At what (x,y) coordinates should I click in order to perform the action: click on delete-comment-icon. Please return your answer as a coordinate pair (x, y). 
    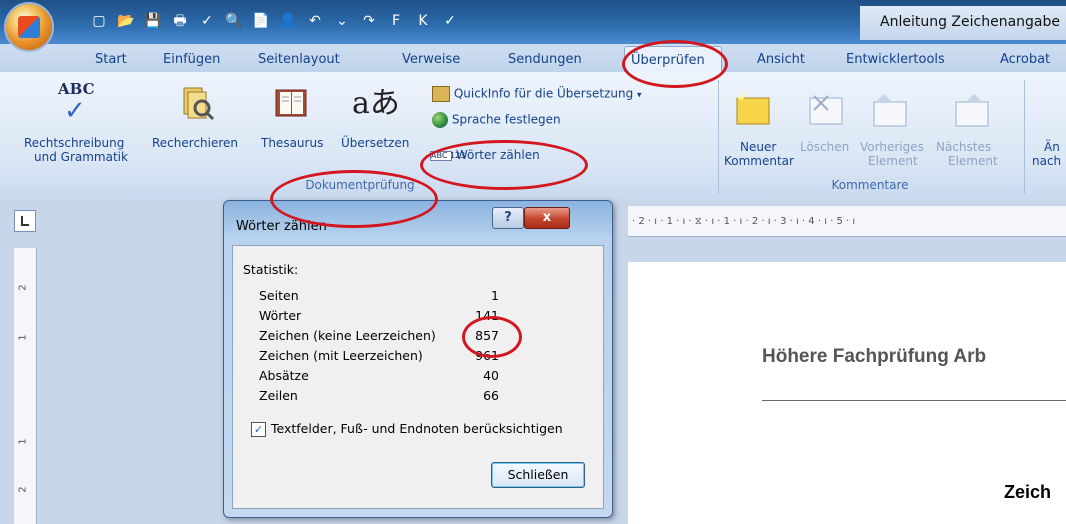
    Looking at the image, I should click on (825, 111).